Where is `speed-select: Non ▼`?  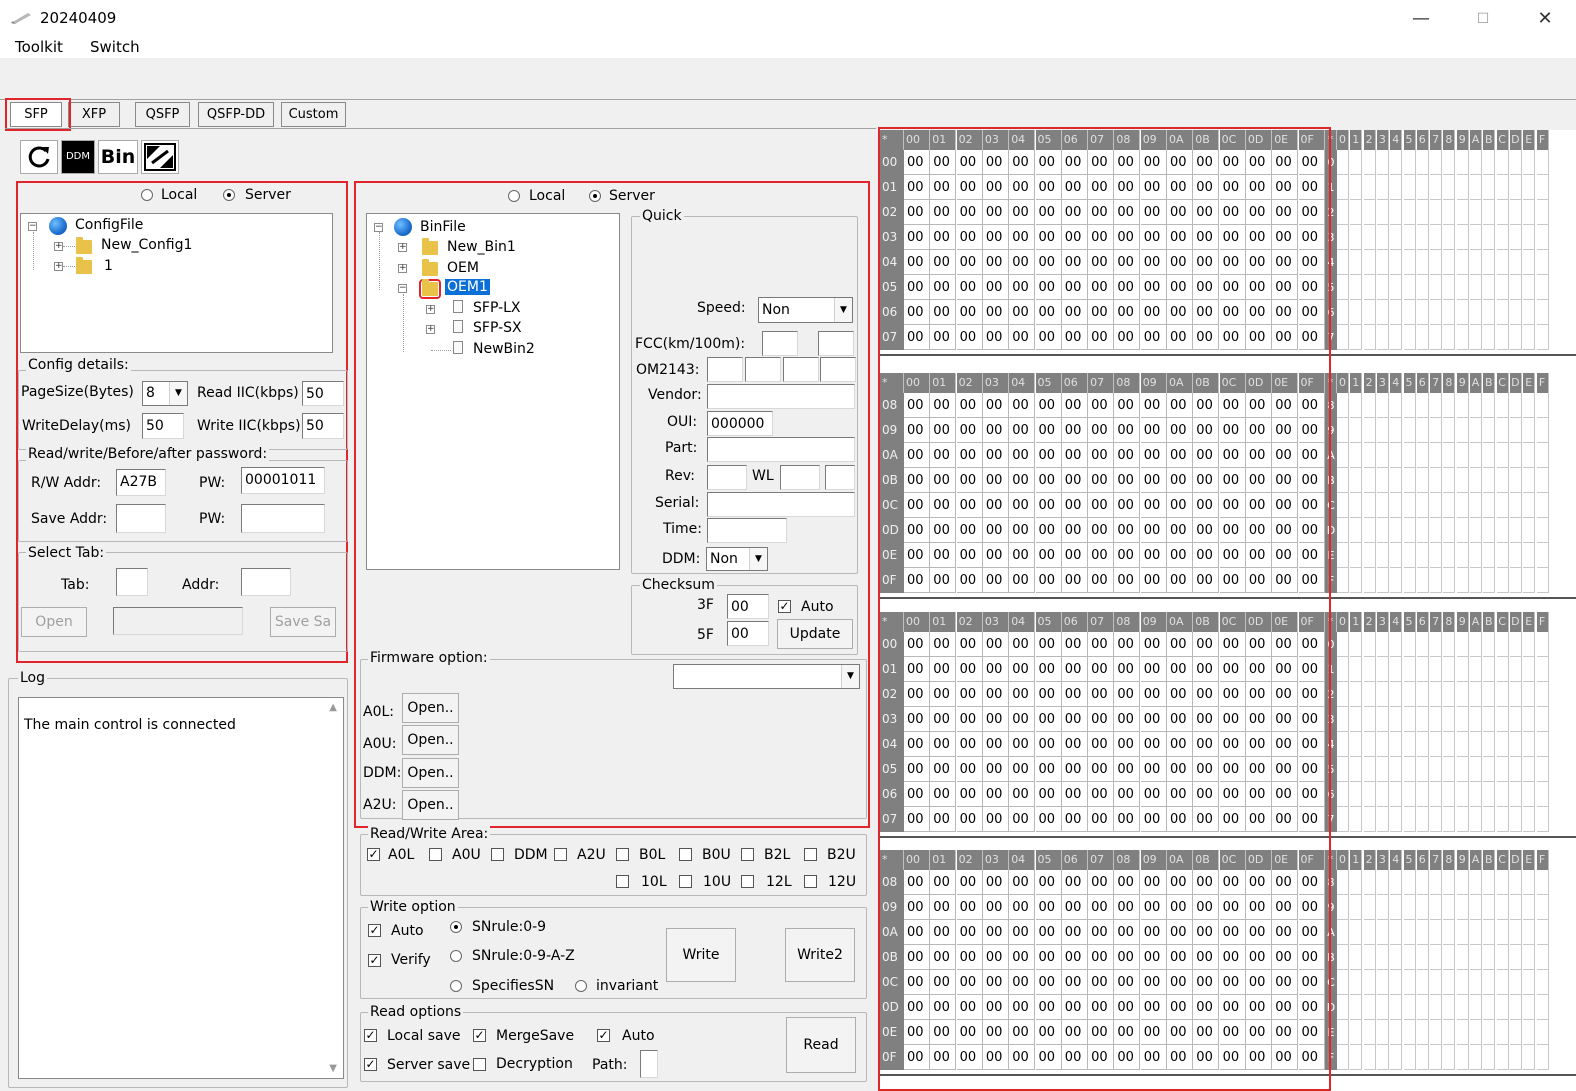
speed-select: Non ▼ is located at coordinates (805, 310).